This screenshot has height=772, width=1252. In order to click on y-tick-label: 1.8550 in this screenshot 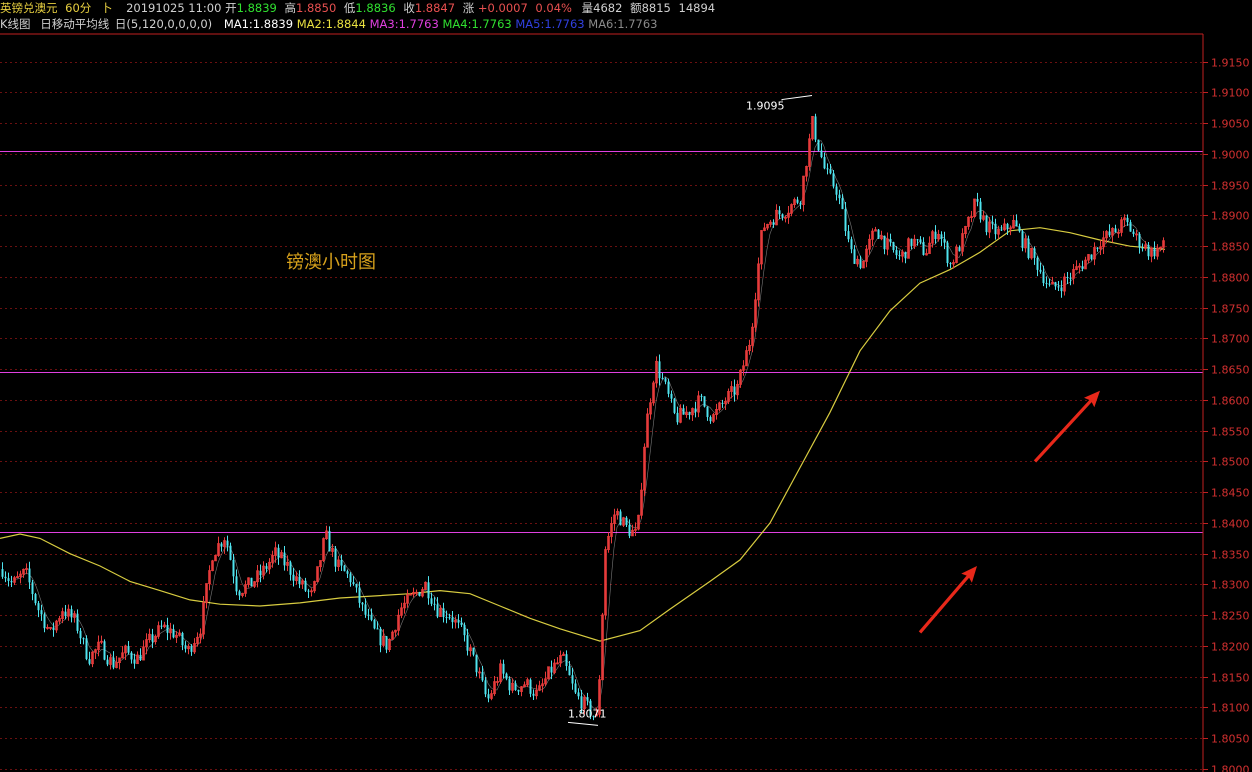, I will do `click(1230, 432)`.